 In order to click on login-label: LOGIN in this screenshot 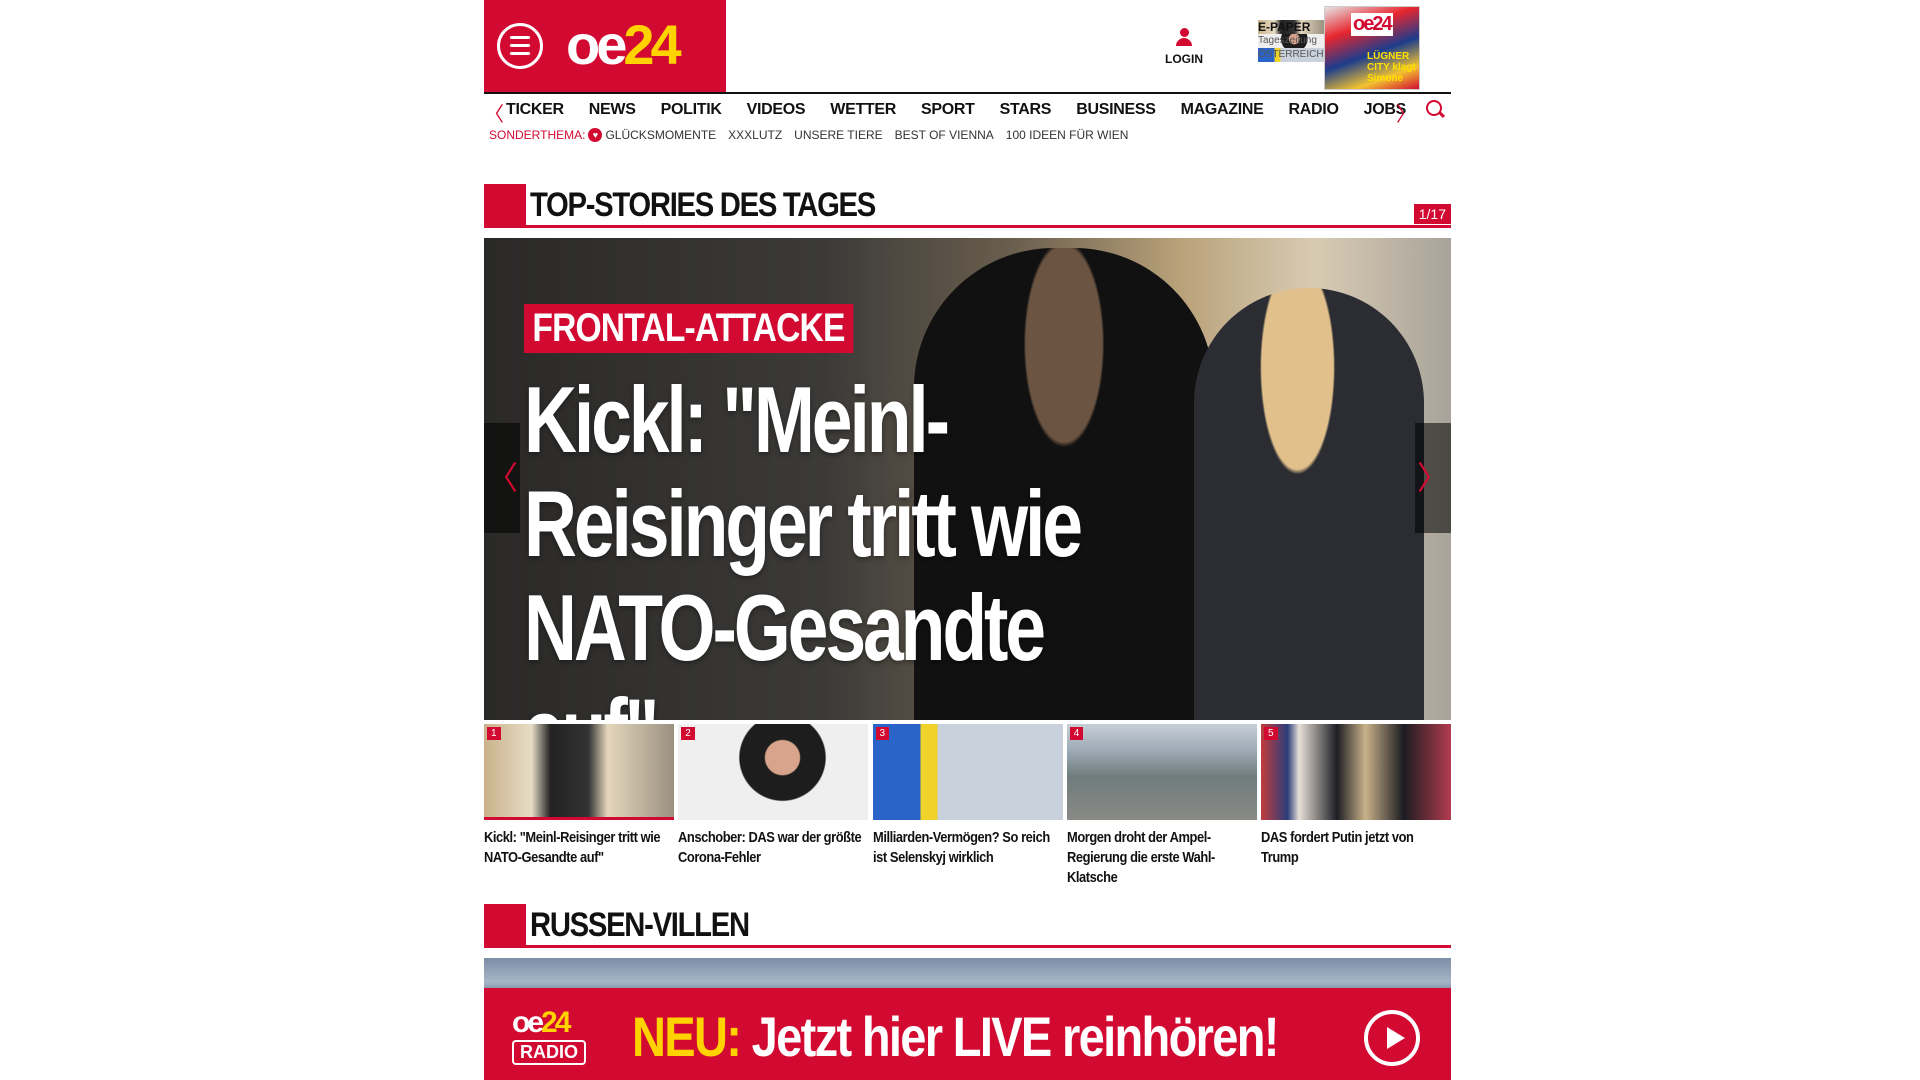, I will do `click(1184, 59)`.